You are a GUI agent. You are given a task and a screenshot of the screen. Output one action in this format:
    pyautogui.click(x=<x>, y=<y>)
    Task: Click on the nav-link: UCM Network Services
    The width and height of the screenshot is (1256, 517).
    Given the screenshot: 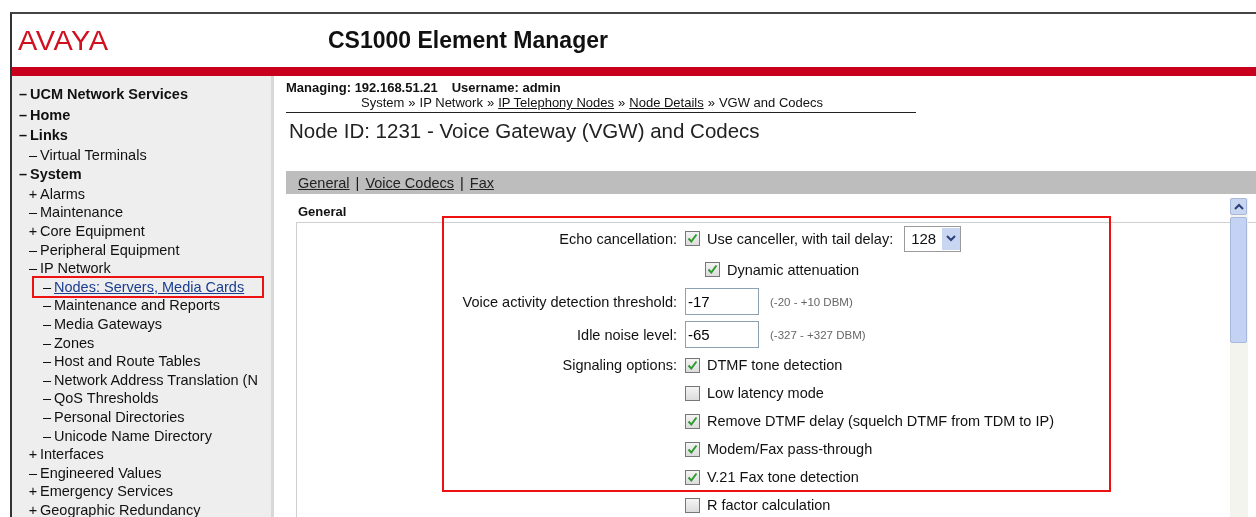 What is the action you would take?
    pyautogui.click(x=109, y=94)
    